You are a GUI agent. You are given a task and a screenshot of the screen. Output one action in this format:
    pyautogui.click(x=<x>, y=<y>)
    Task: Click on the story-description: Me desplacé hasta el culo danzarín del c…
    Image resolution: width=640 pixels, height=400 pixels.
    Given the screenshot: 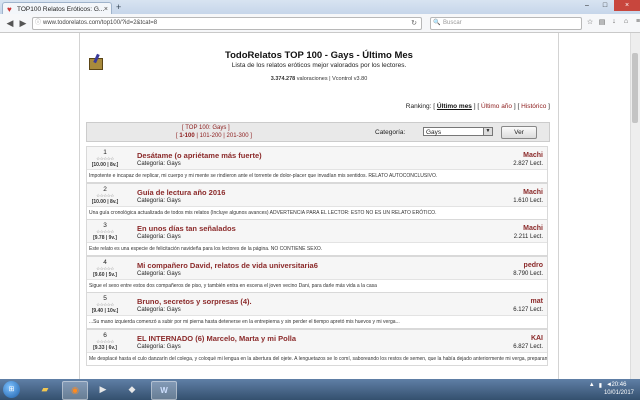 What is the action you would take?
    pyautogui.click(x=317, y=358)
    